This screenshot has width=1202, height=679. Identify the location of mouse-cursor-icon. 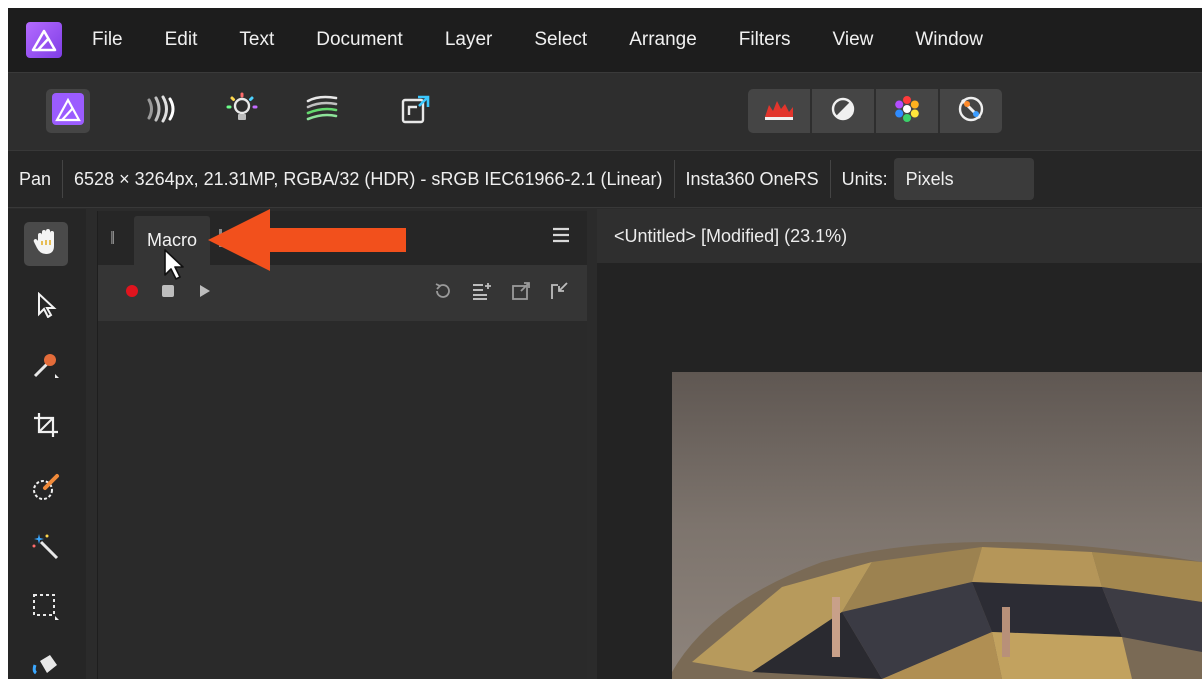
(174, 264).